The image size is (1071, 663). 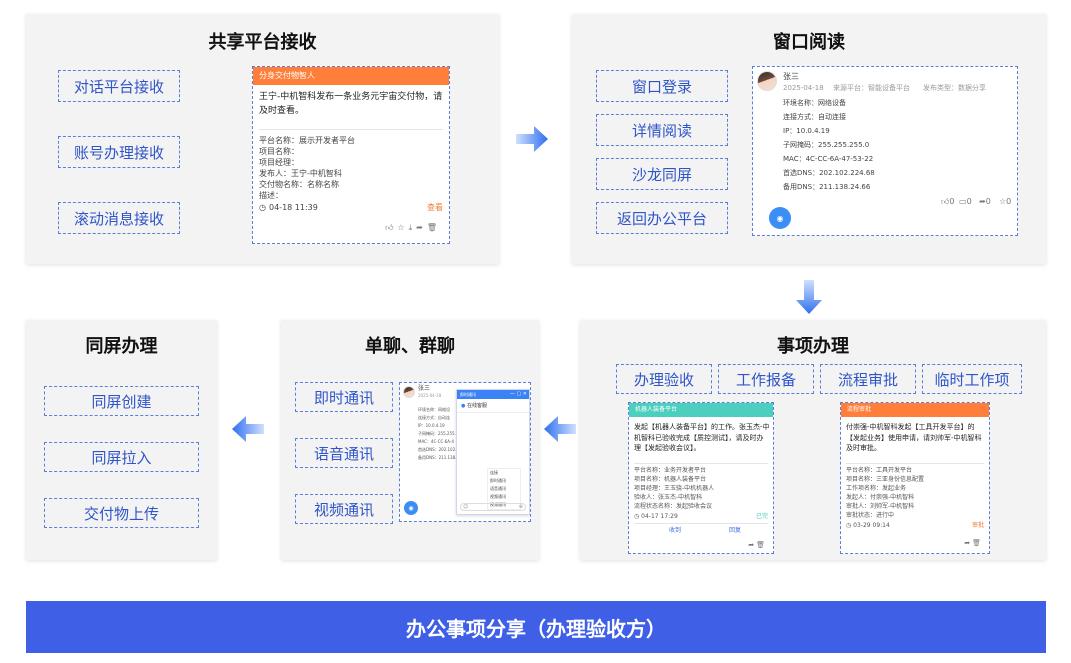 I want to click on service-icon: ●, so click(x=463, y=406).